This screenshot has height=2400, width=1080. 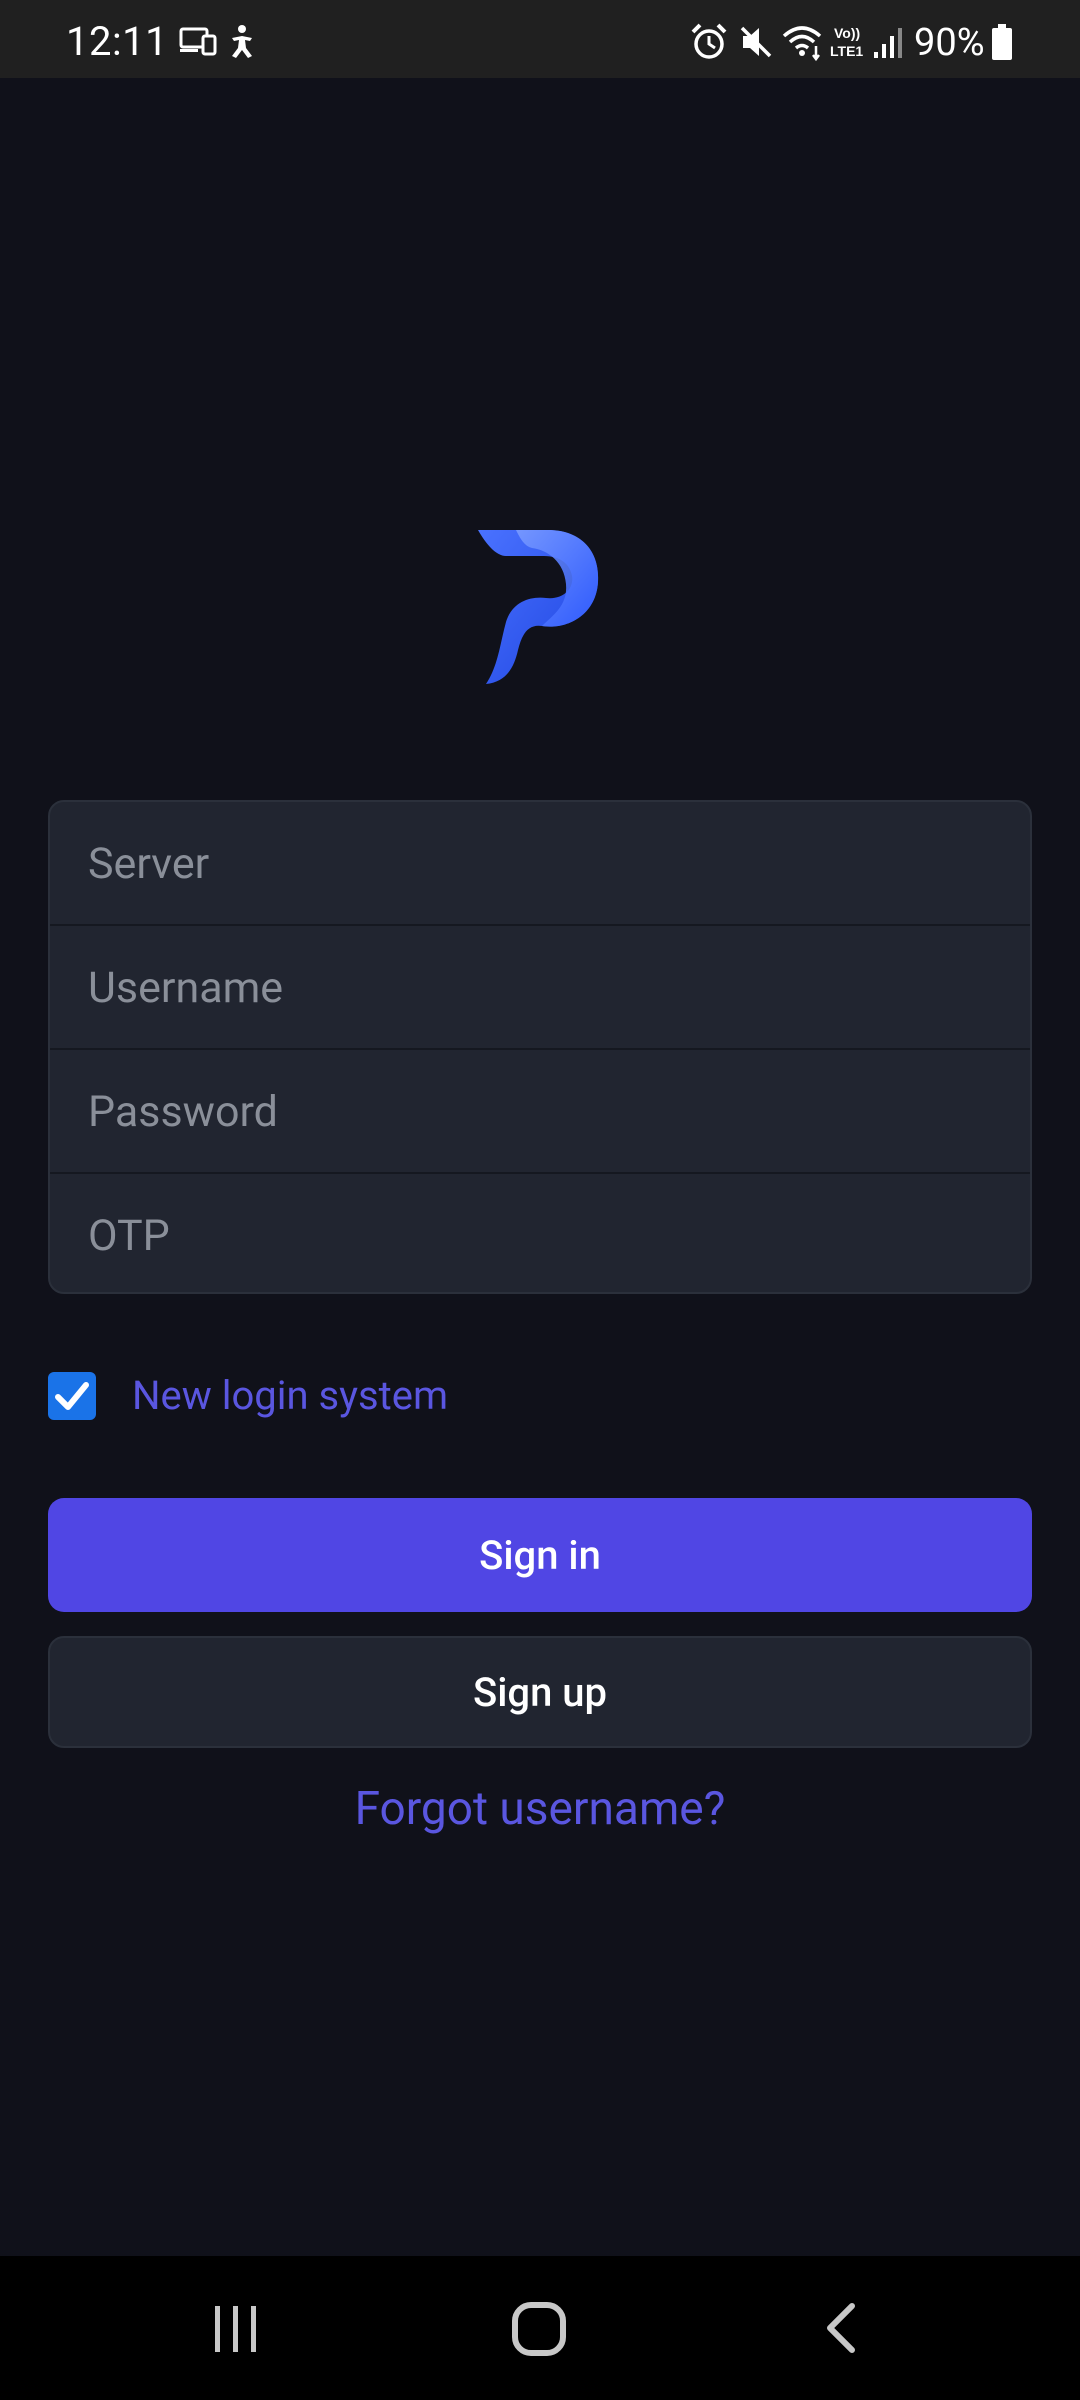 I want to click on server-field, so click(x=540, y=863).